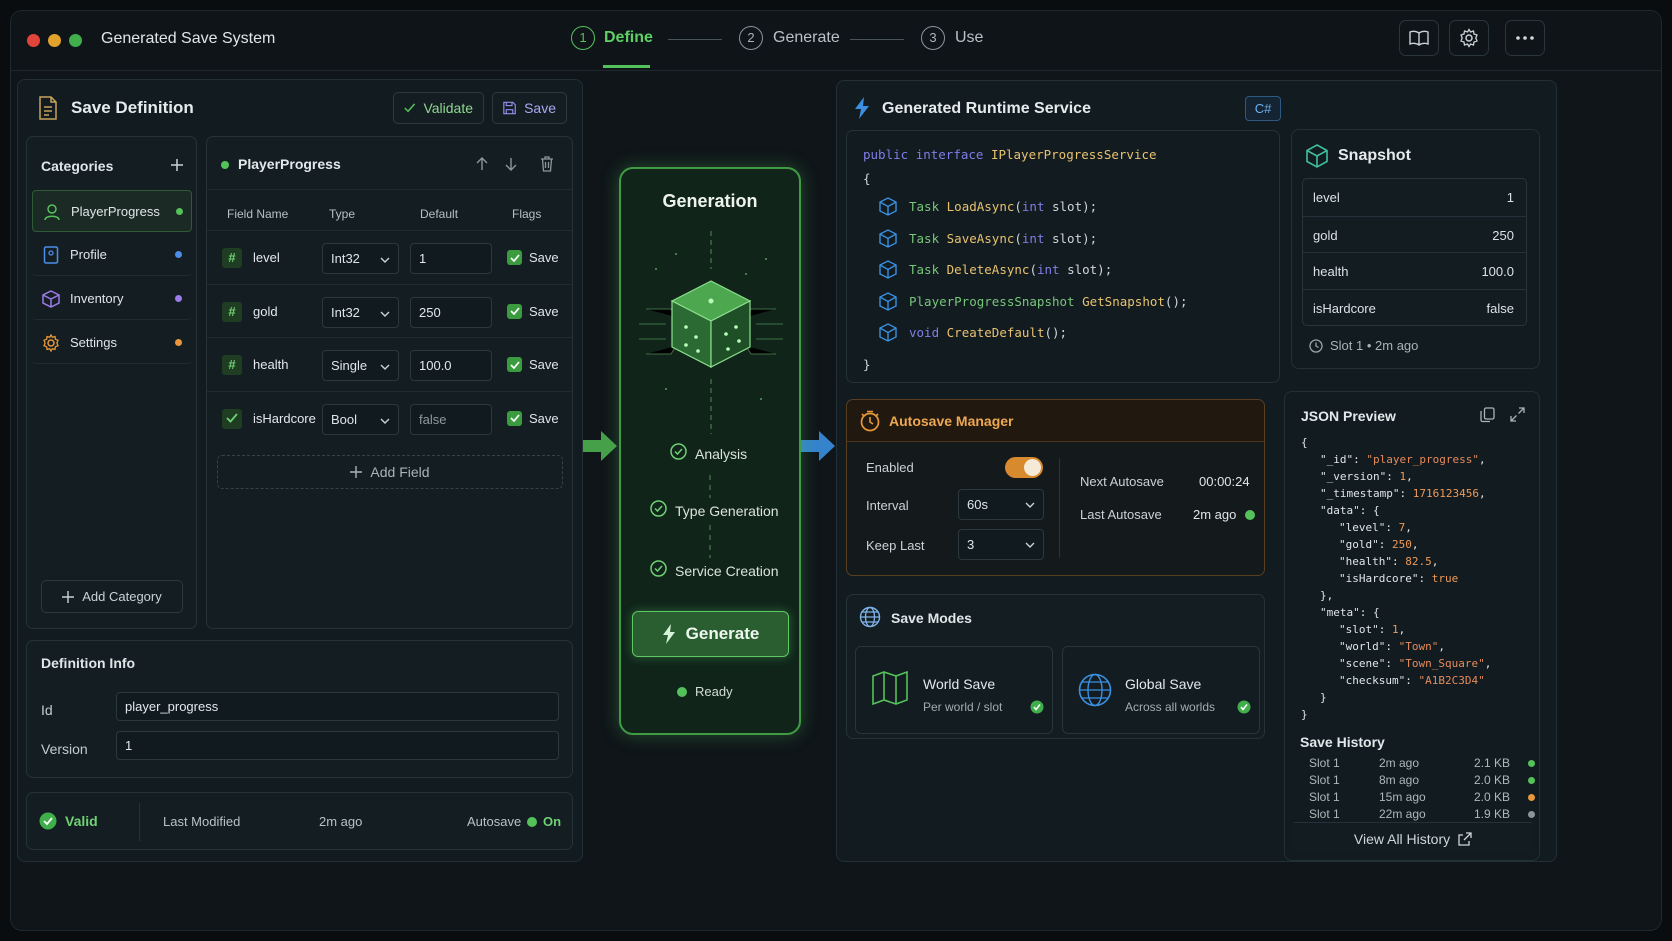  Describe the element at coordinates (988, 332) in the screenshot. I see `code-method: void CreateDefault();` at that location.